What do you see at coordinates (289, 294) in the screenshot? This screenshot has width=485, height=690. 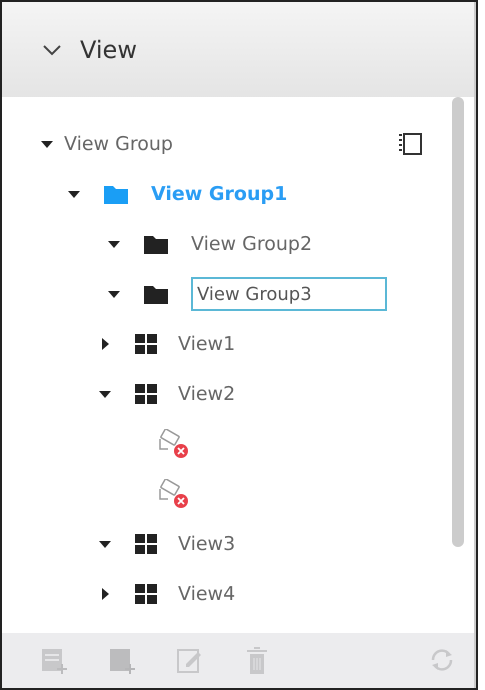 I see `rename-field: View Group3` at bounding box center [289, 294].